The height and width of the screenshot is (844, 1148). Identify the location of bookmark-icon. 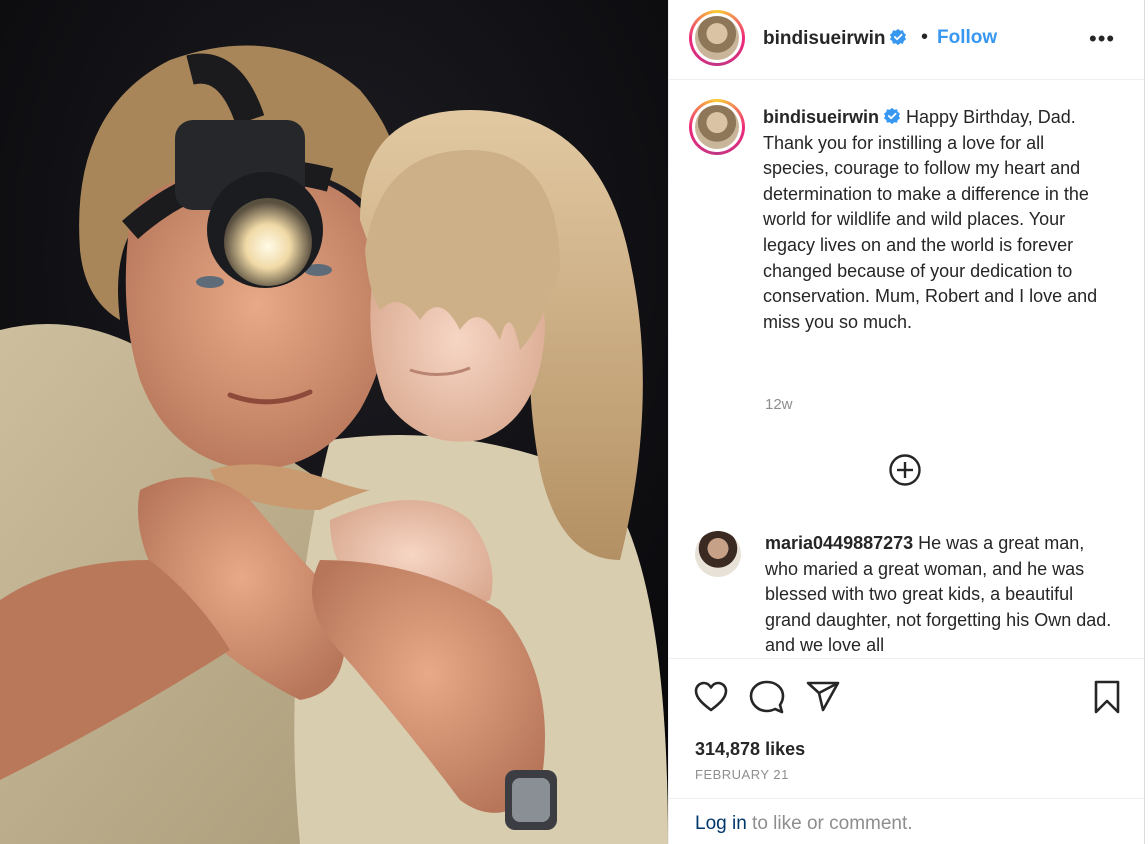
(1107, 697).